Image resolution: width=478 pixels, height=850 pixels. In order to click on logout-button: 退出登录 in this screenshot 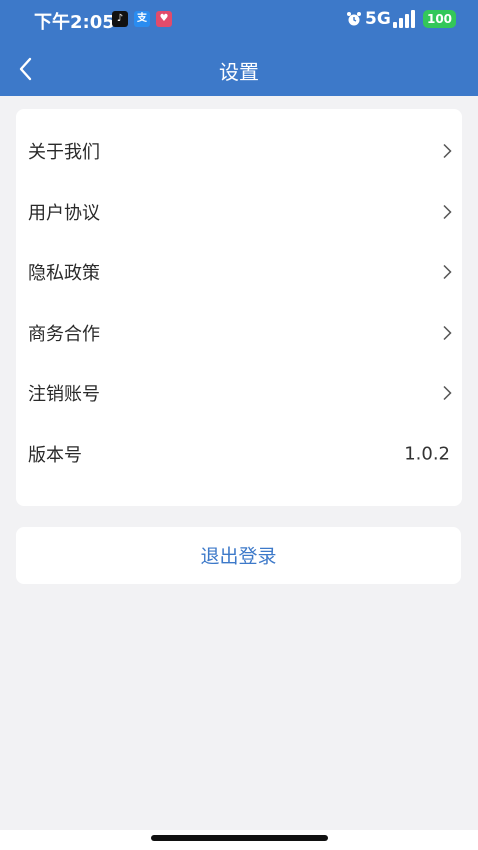, I will do `click(238, 555)`.